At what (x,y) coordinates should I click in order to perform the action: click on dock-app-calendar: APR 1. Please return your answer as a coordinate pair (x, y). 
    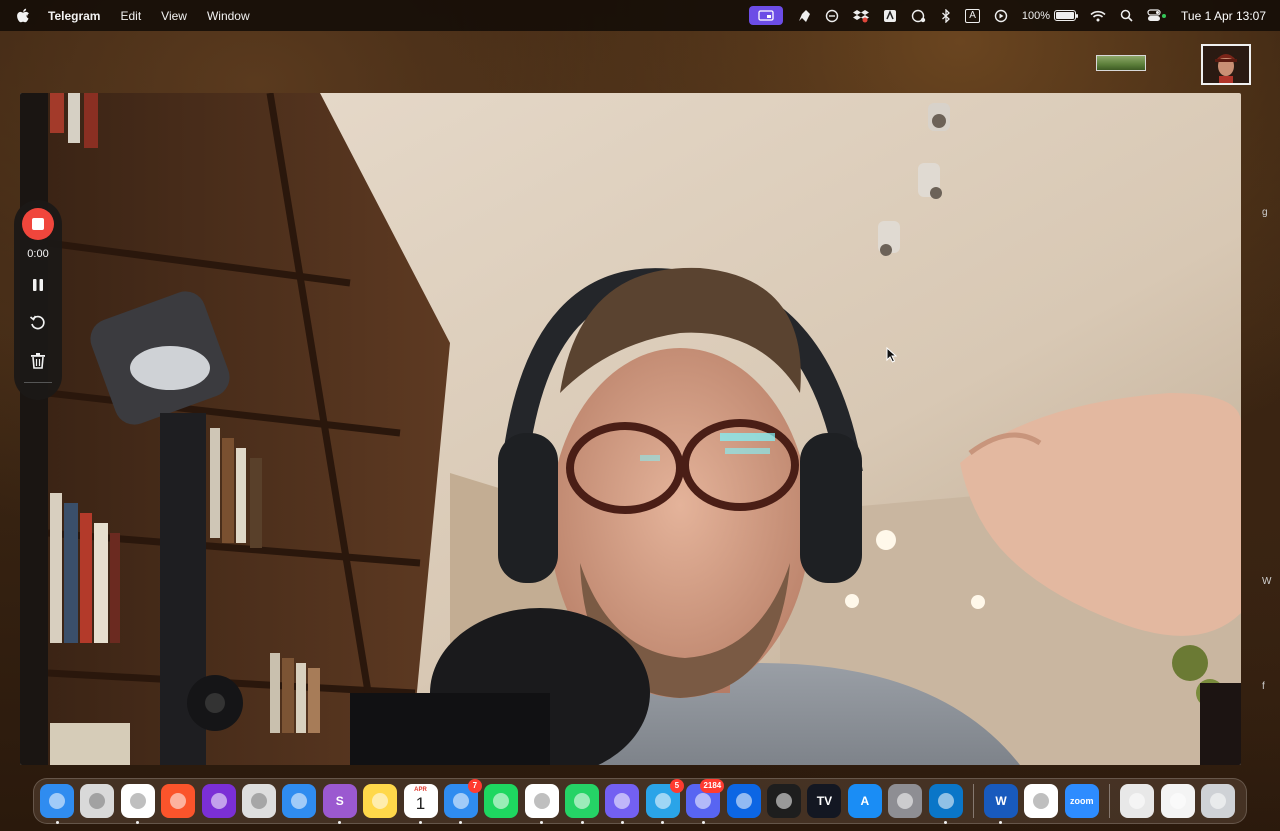
    Looking at the image, I should click on (420, 804).